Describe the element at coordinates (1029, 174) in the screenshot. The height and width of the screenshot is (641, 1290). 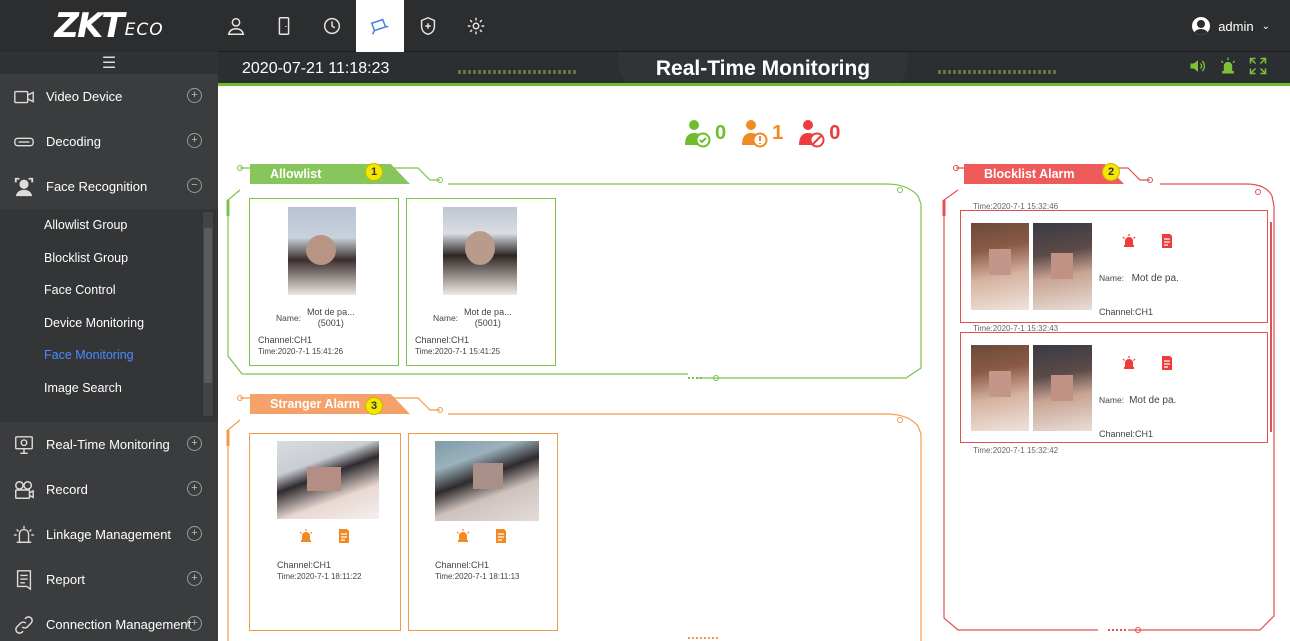
I see `blocklist-title: Blocklist Alarm` at that location.